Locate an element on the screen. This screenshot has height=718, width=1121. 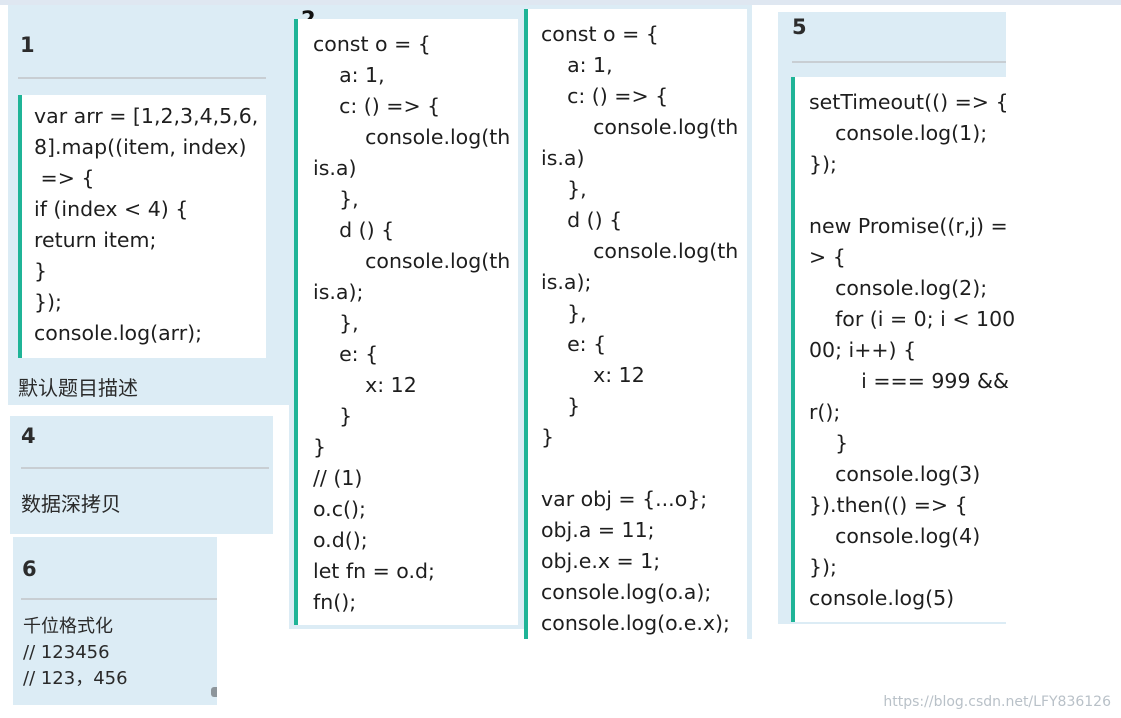
code-line: // 123456 is located at coordinates (66, 652).